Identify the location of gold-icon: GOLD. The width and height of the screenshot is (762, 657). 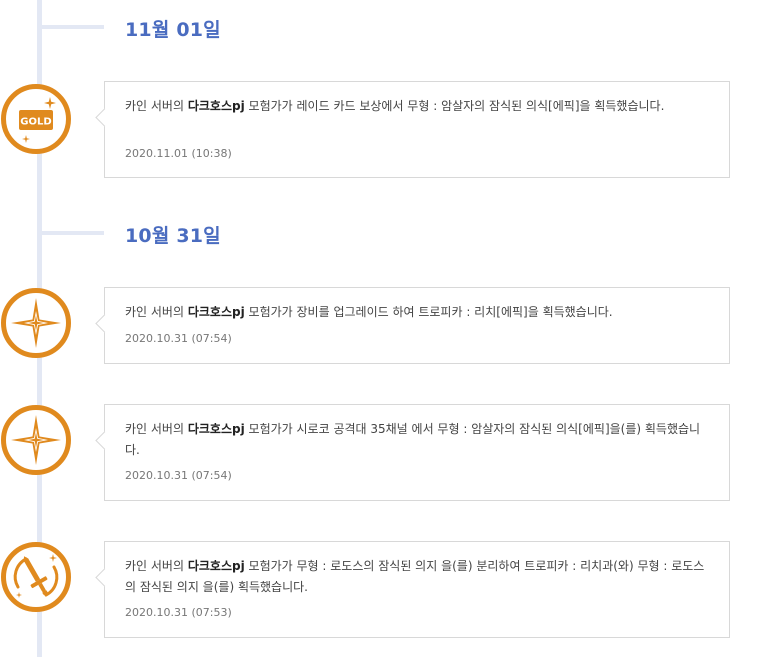
(37, 120).